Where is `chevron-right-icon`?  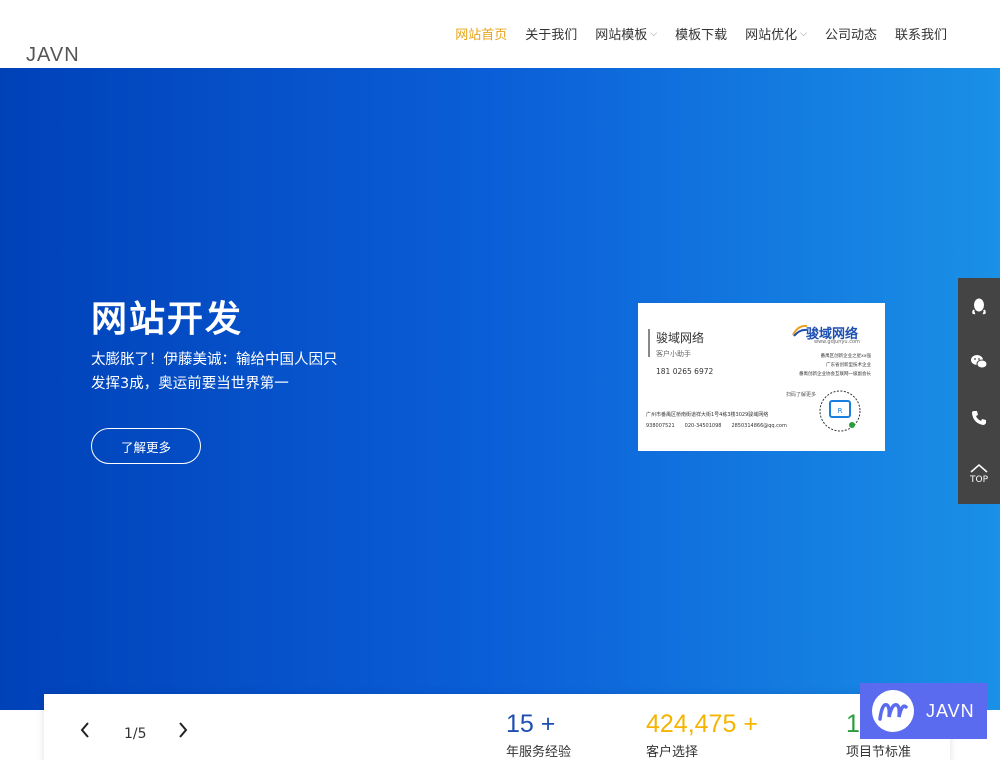 chevron-right-icon is located at coordinates (183, 730).